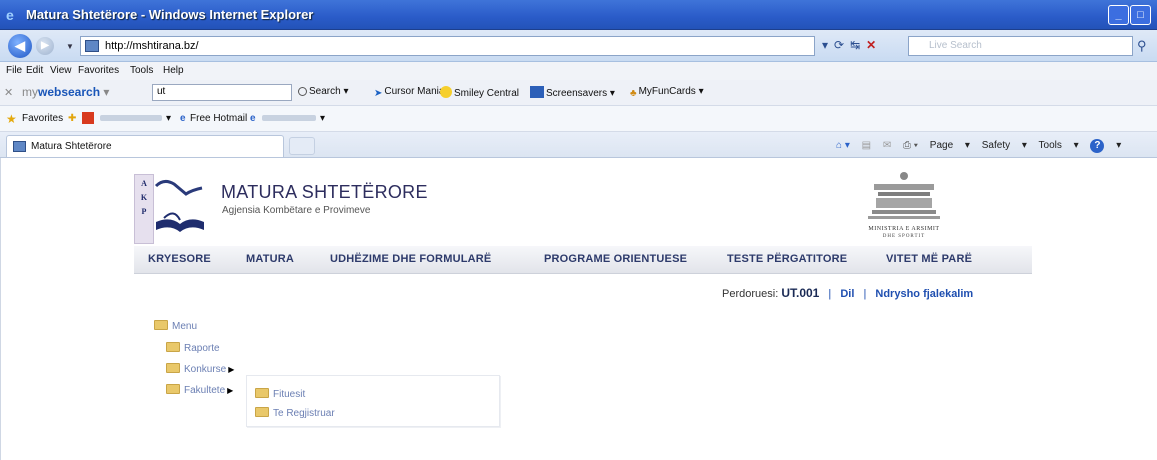  I want to click on suggested-sites-icon, so click(88, 118).